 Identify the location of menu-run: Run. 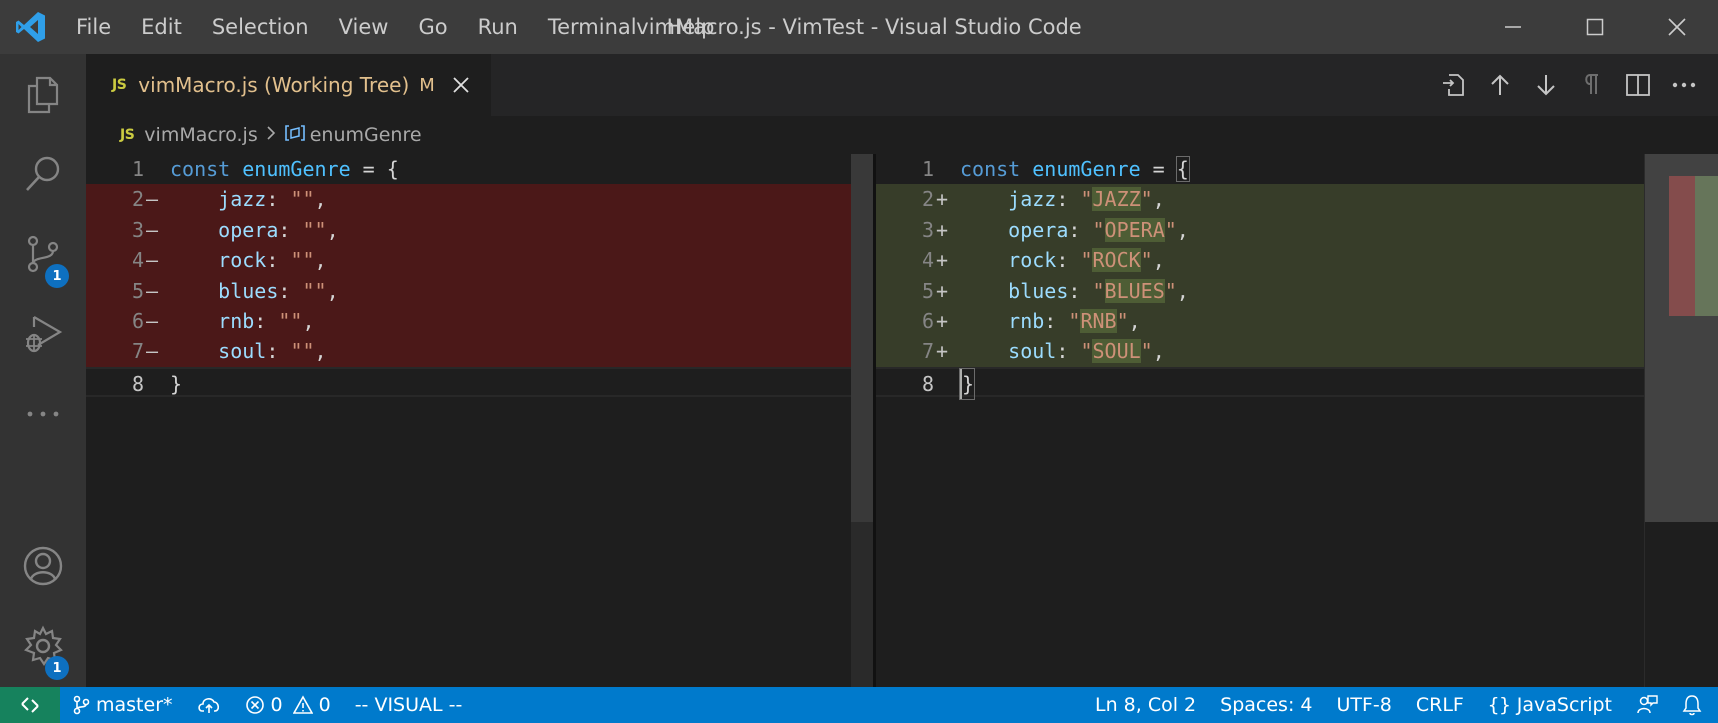
(498, 27).